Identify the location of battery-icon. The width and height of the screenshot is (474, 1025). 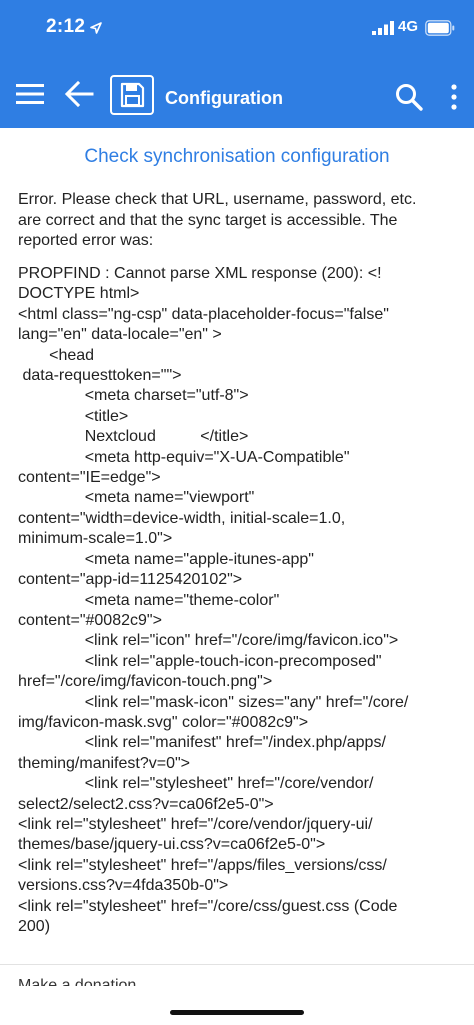
(440, 28).